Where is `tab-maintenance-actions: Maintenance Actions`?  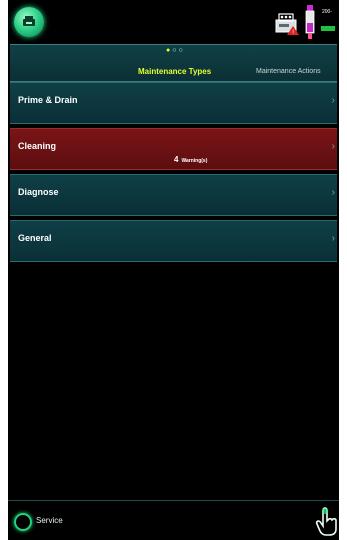
tab-maintenance-actions: Maintenance Actions is located at coordinates (288, 71).